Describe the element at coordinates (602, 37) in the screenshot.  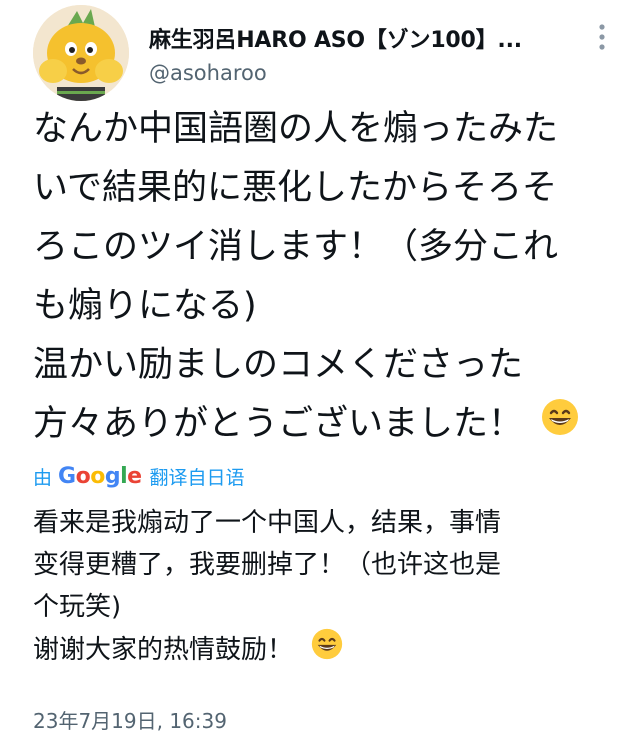
I see `more-vertical-icon` at that location.